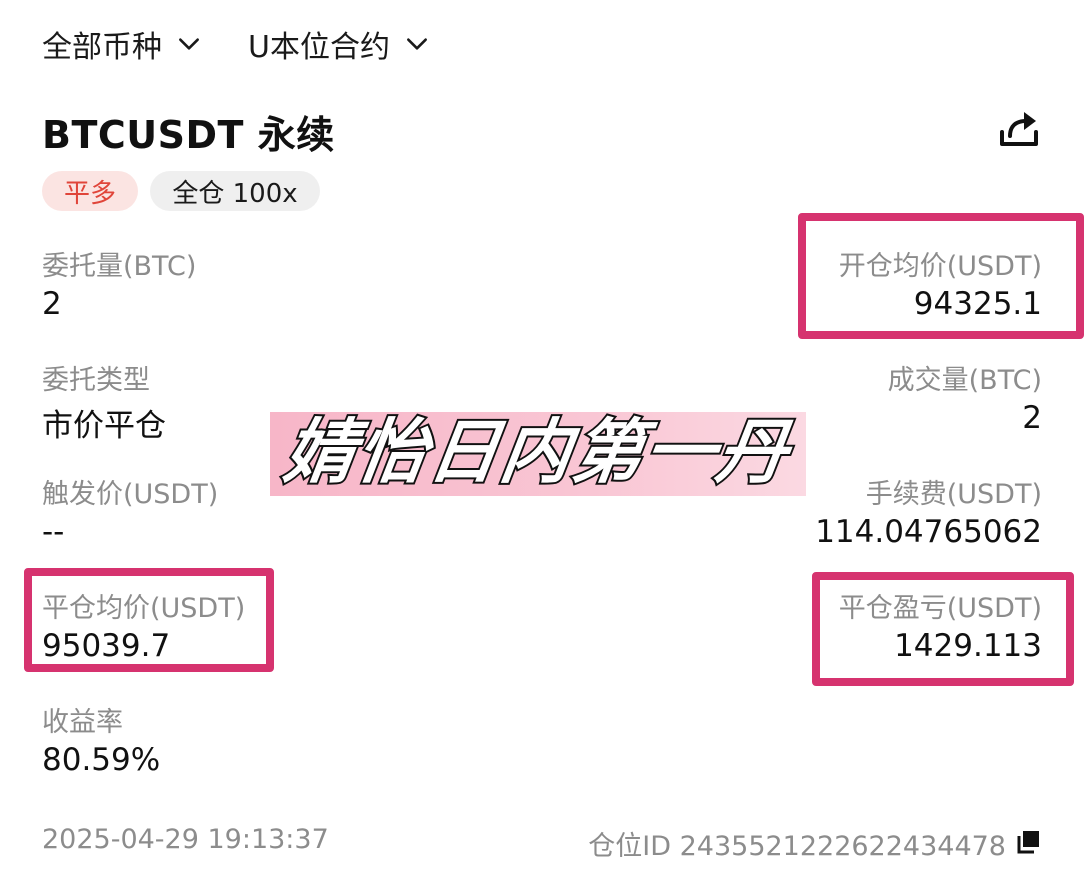  I want to click on order-type-value: 市价平仓, so click(104, 426).